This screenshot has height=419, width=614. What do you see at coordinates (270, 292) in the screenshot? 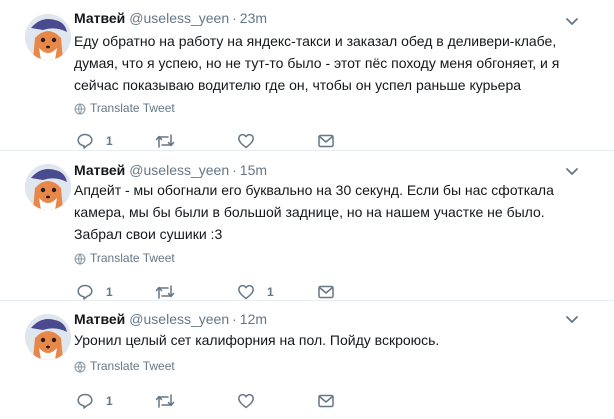
I see `like-count: 1` at bounding box center [270, 292].